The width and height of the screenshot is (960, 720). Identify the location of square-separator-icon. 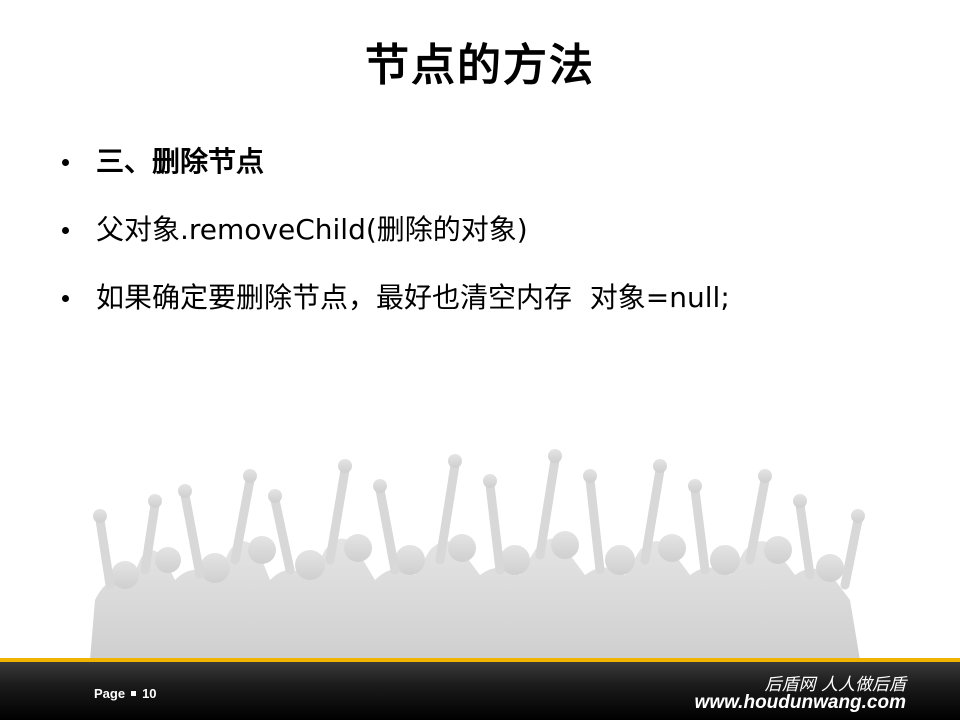
(134, 694).